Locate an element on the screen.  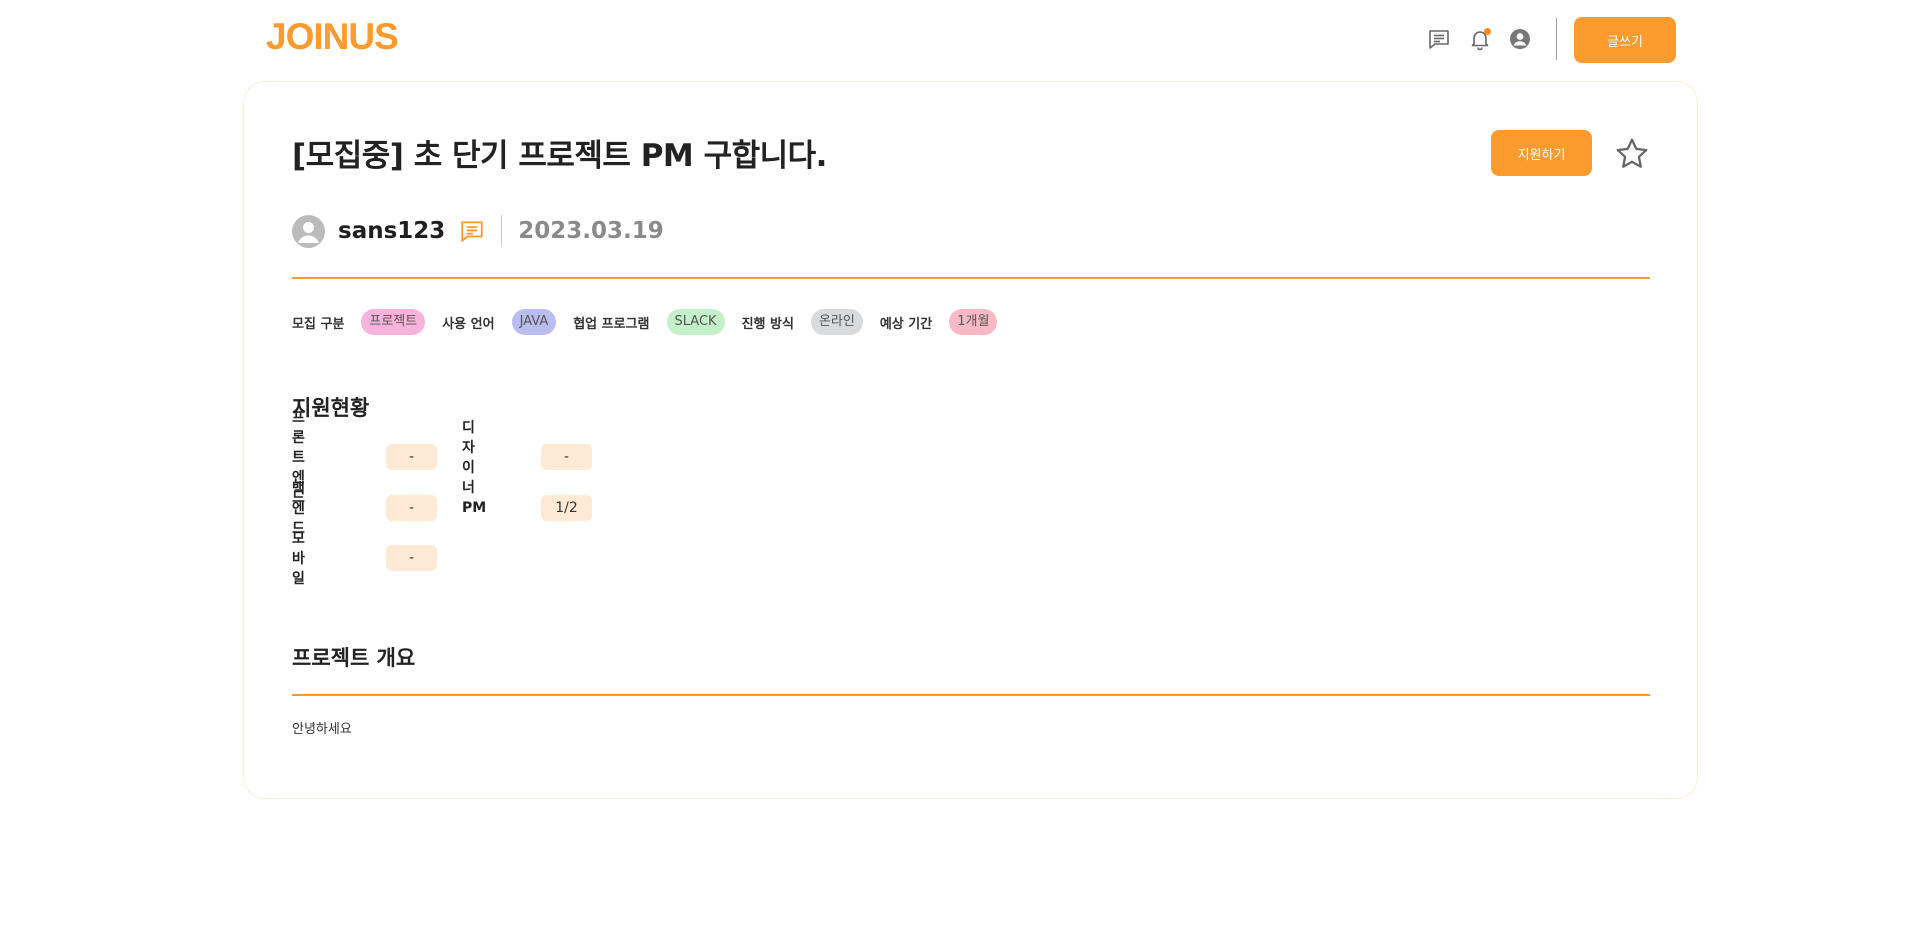
tag-label: 사용 언어 is located at coordinates (468, 324).